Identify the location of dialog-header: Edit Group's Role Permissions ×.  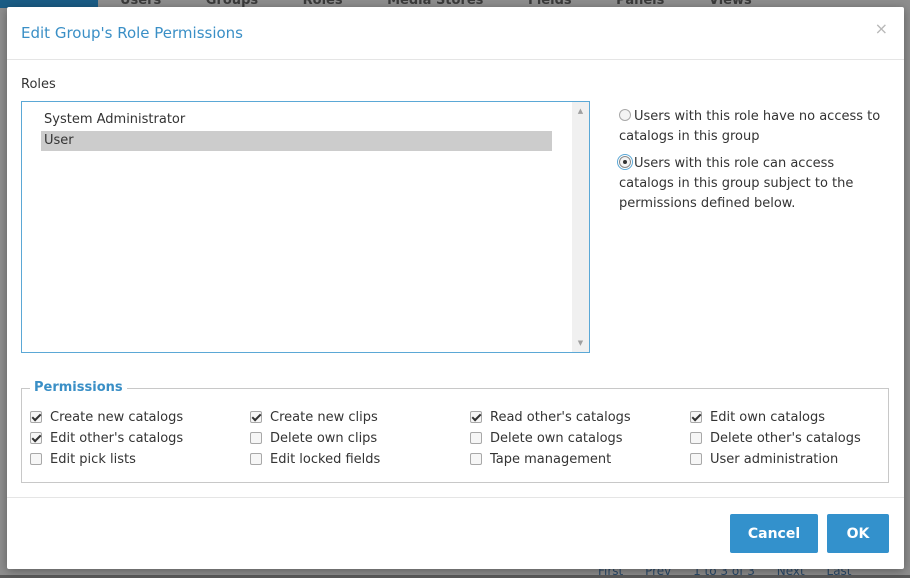
(455, 33).